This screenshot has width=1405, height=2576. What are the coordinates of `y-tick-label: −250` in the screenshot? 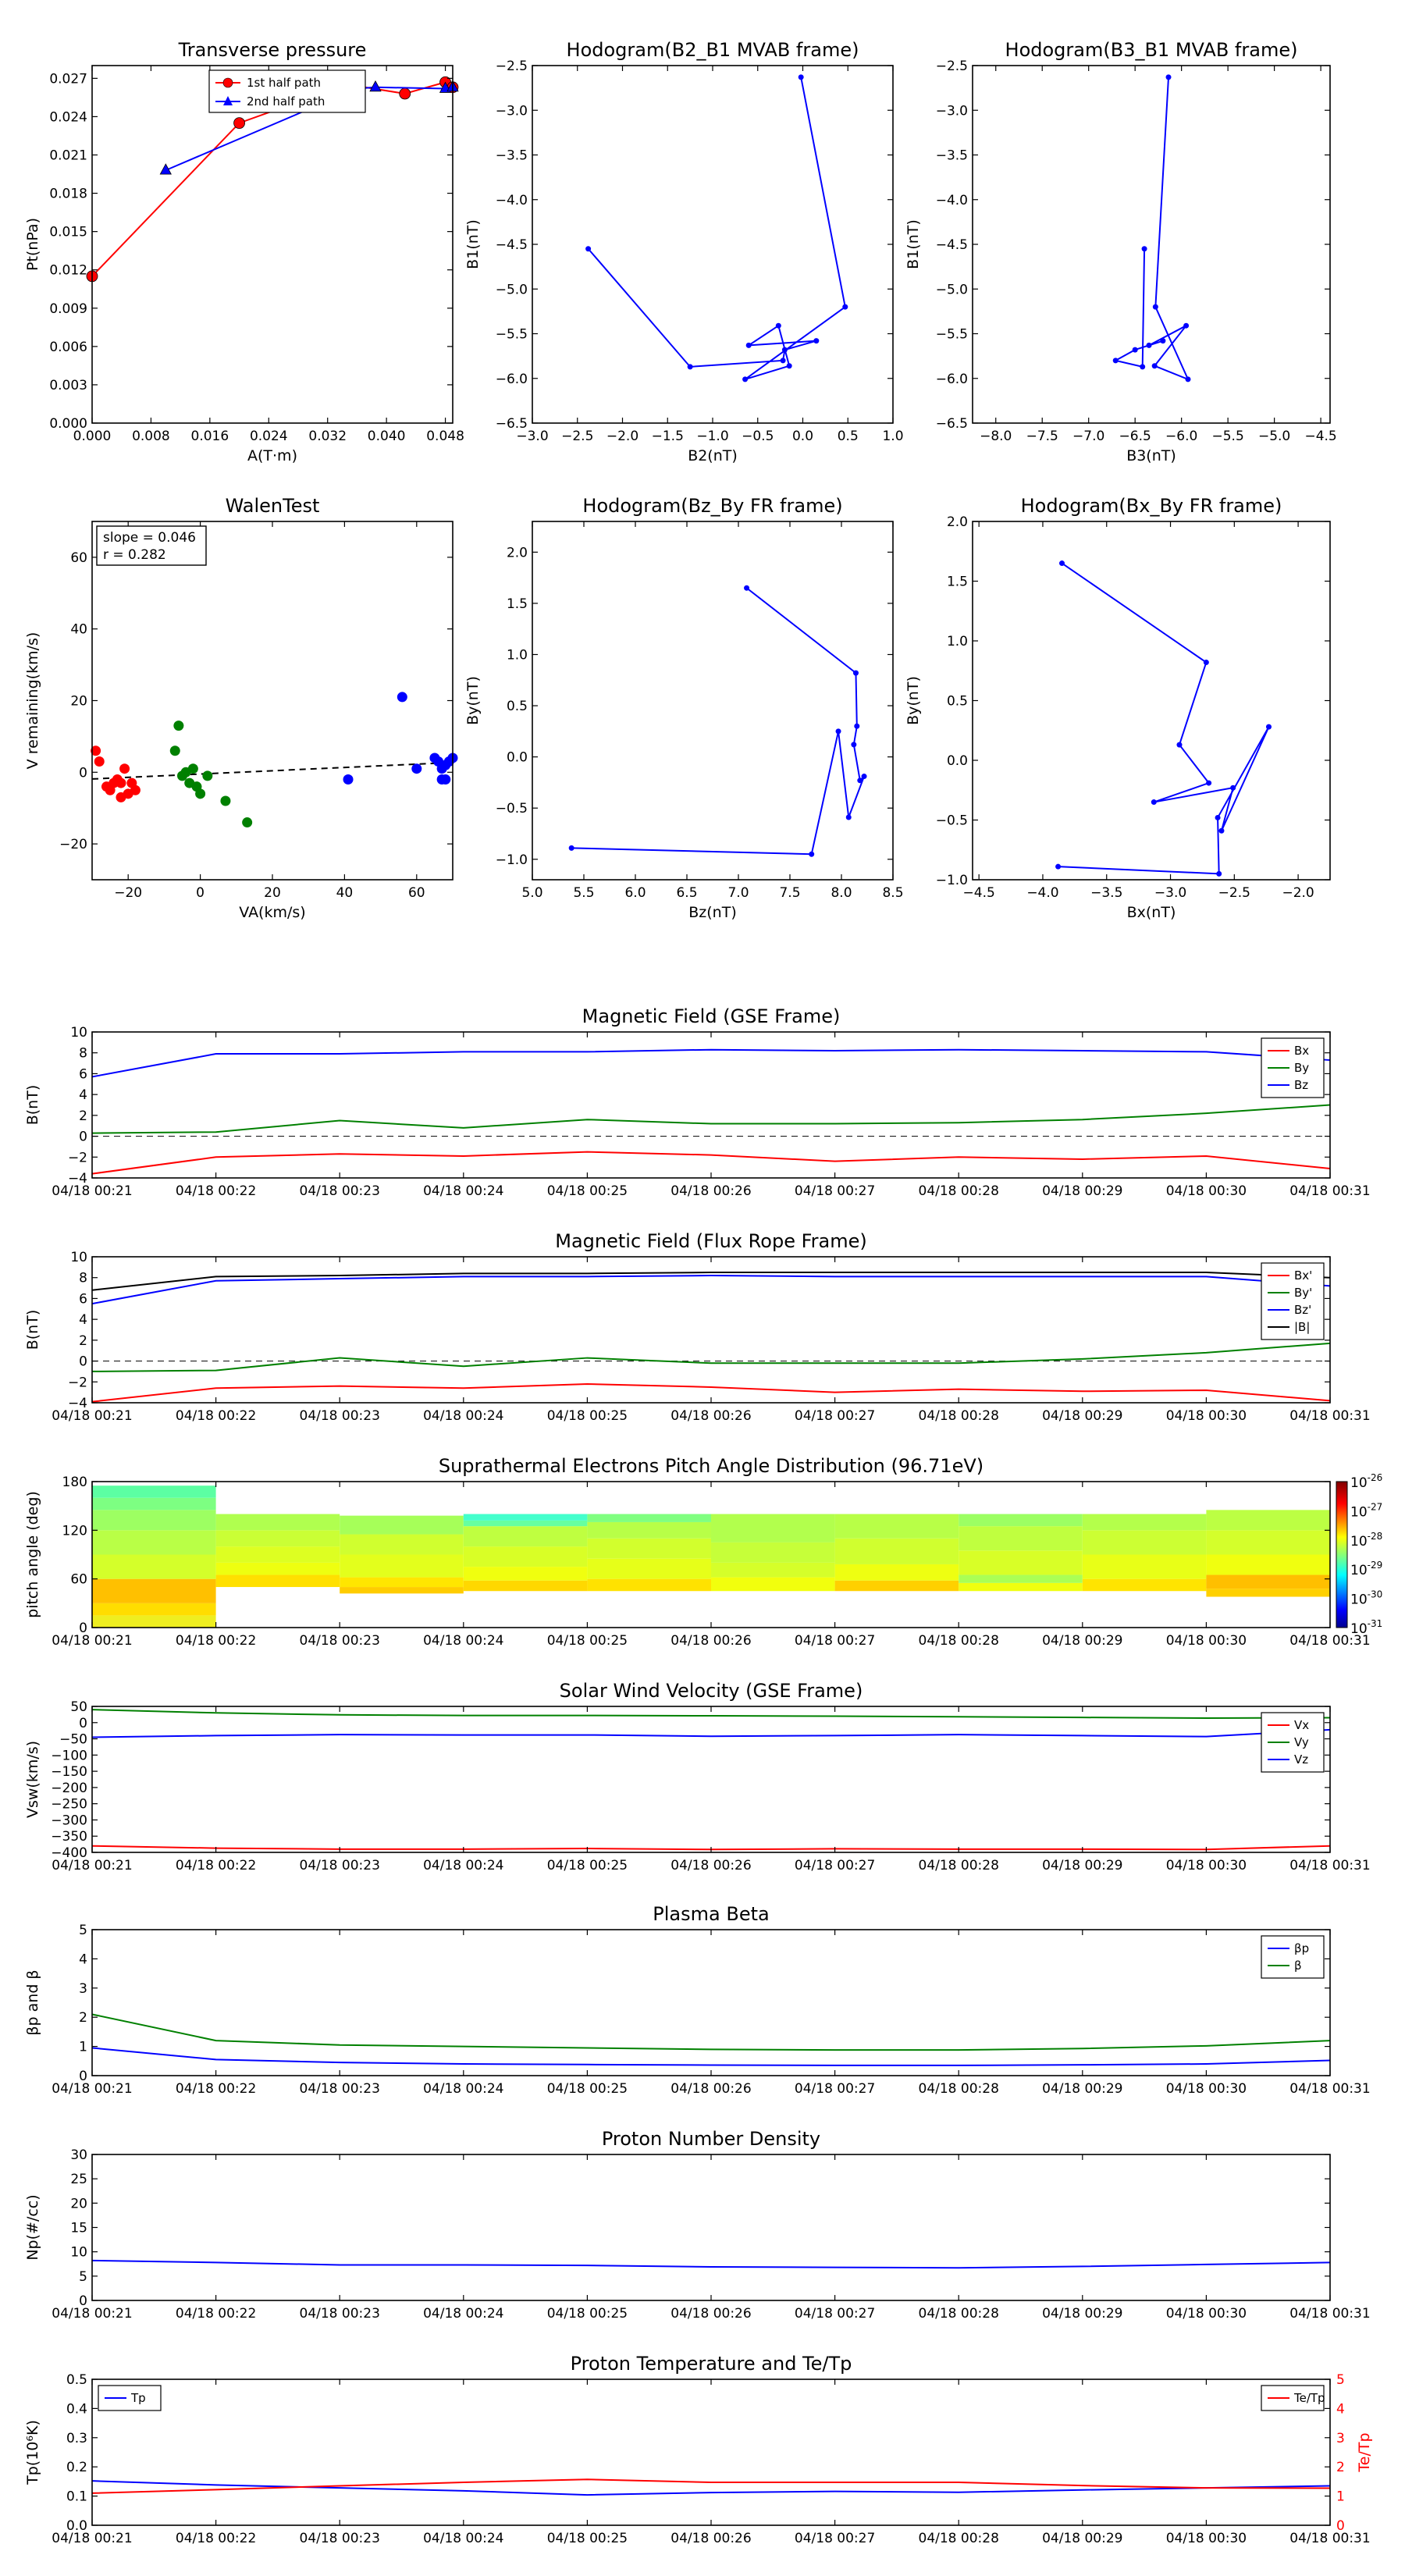 It's located at (69, 1805).